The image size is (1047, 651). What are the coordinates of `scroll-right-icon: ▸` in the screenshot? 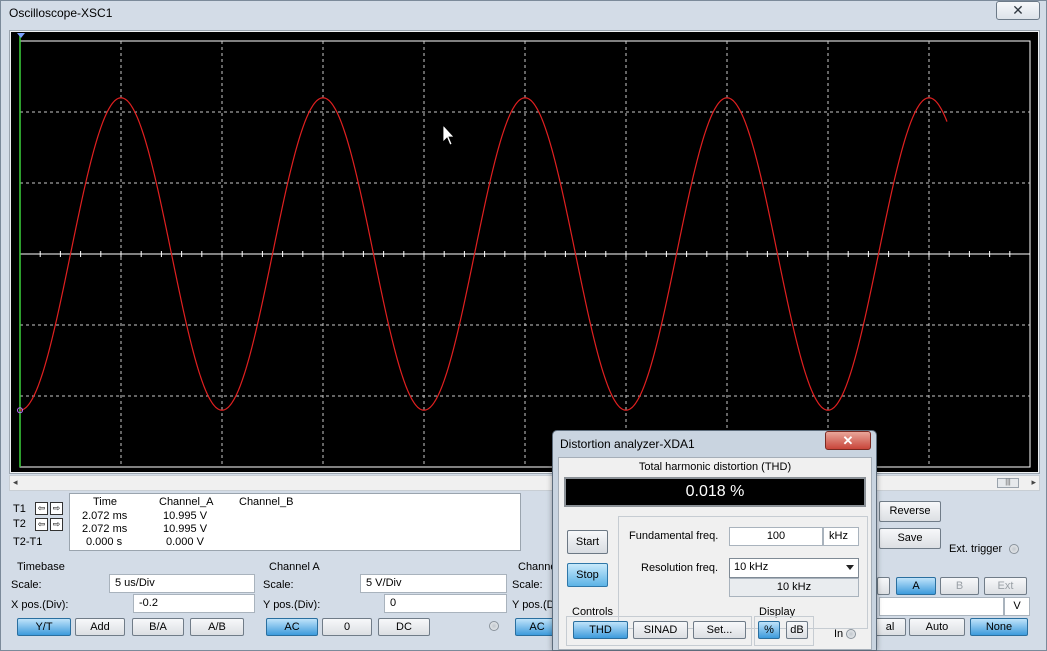 It's located at (1033, 482).